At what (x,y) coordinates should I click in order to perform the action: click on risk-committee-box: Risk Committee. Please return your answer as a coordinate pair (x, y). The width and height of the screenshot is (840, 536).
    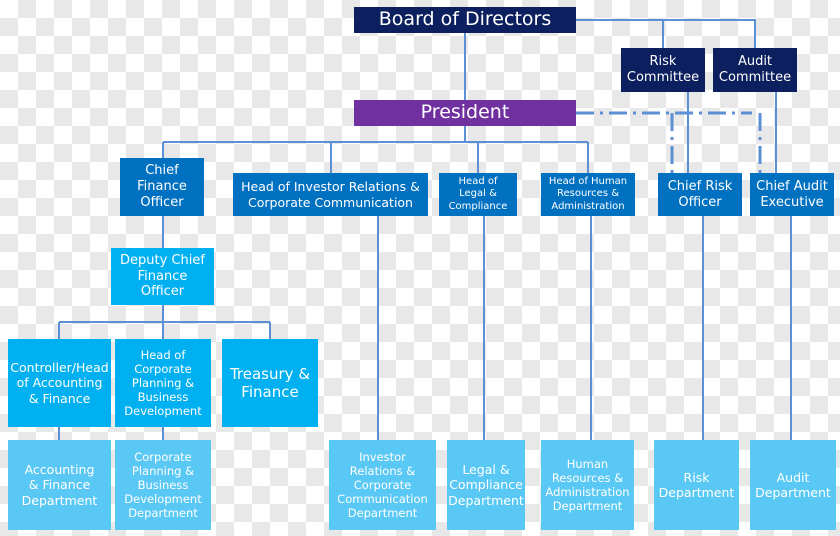
    Looking at the image, I should click on (663, 70).